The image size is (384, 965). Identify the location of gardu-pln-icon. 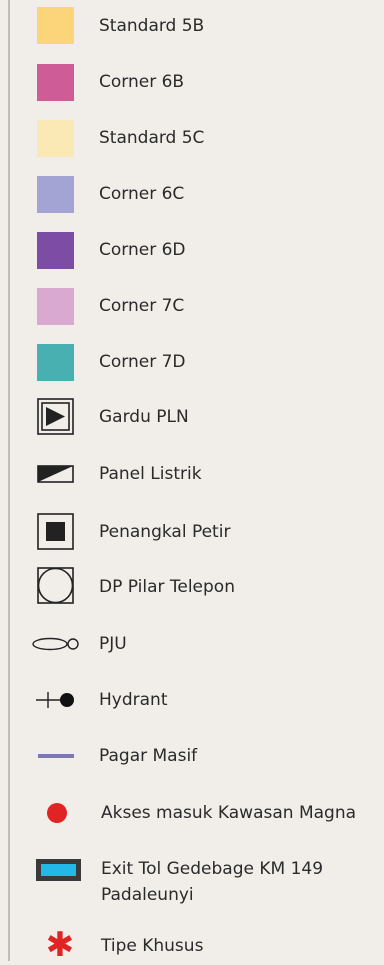
(55, 416).